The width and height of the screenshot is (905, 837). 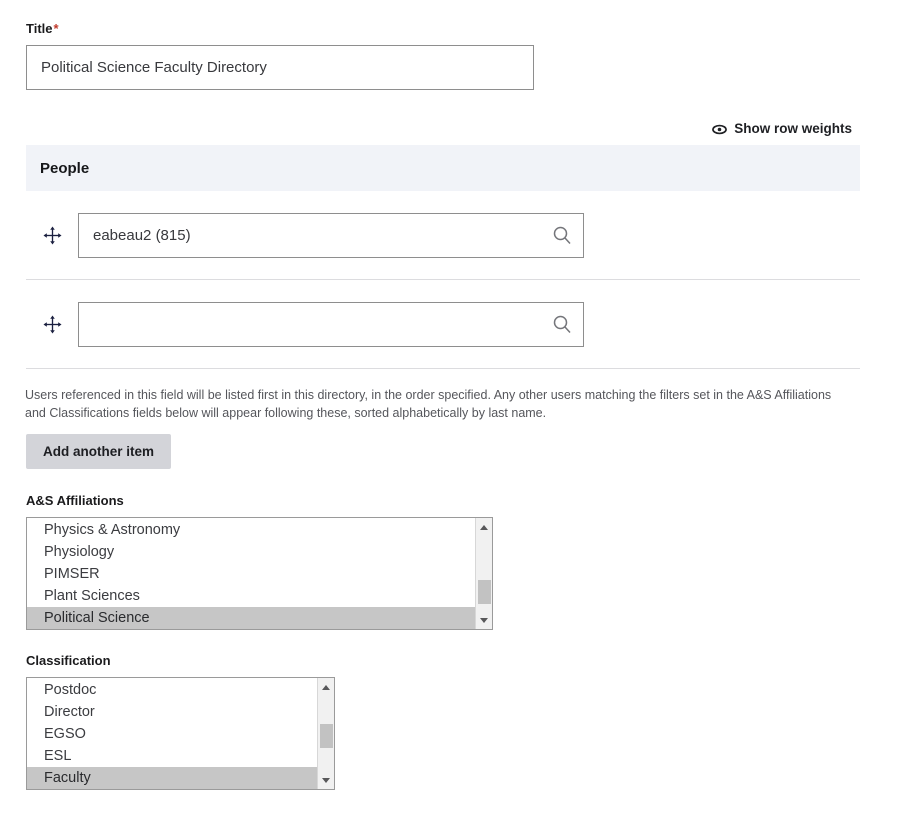 What do you see at coordinates (251, 596) in the screenshot?
I see `affiliations-option: Plant Sciences` at bounding box center [251, 596].